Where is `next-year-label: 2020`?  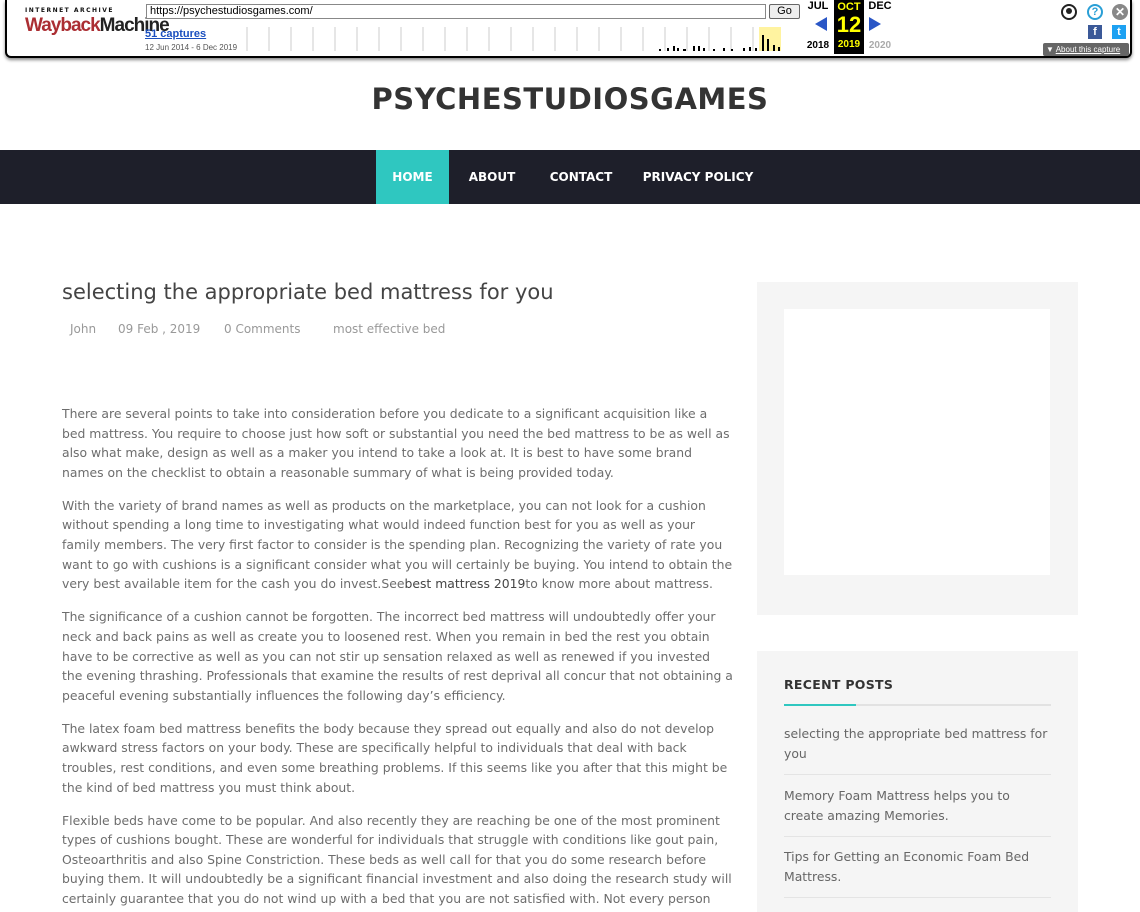 next-year-label: 2020 is located at coordinates (880, 45).